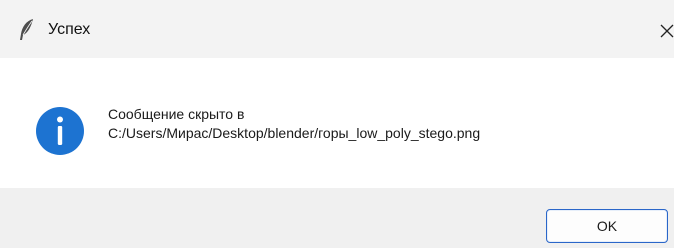 The width and height of the screenshot is (674, 248). I want to click on close-icon, so click(667, 31).